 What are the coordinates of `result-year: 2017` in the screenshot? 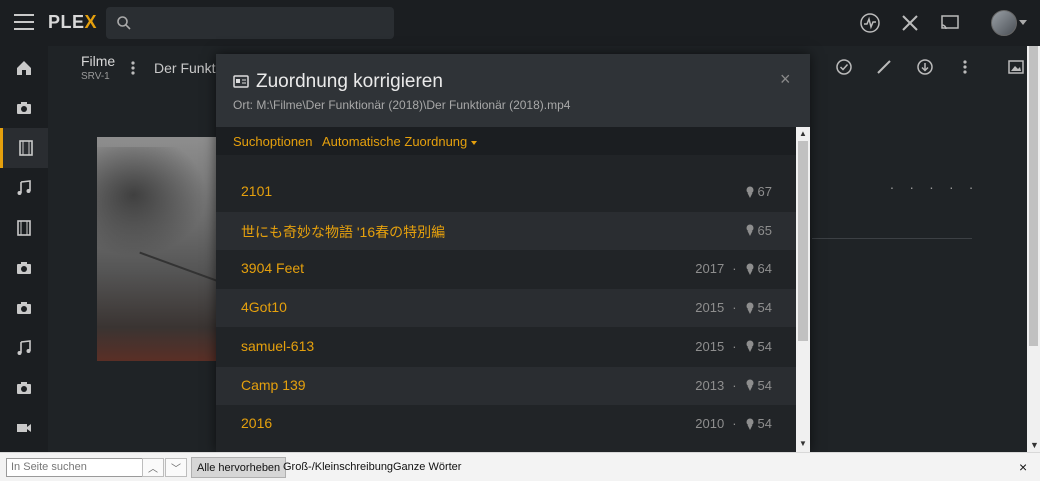 It's located at (710, 269).